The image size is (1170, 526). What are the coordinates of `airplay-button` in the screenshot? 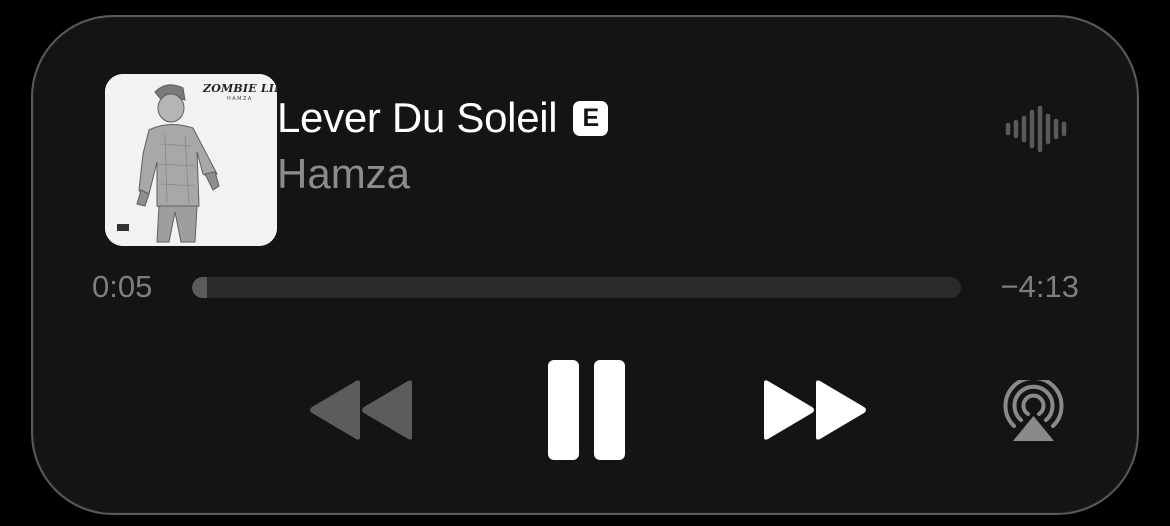 It's located at (1033, 411).